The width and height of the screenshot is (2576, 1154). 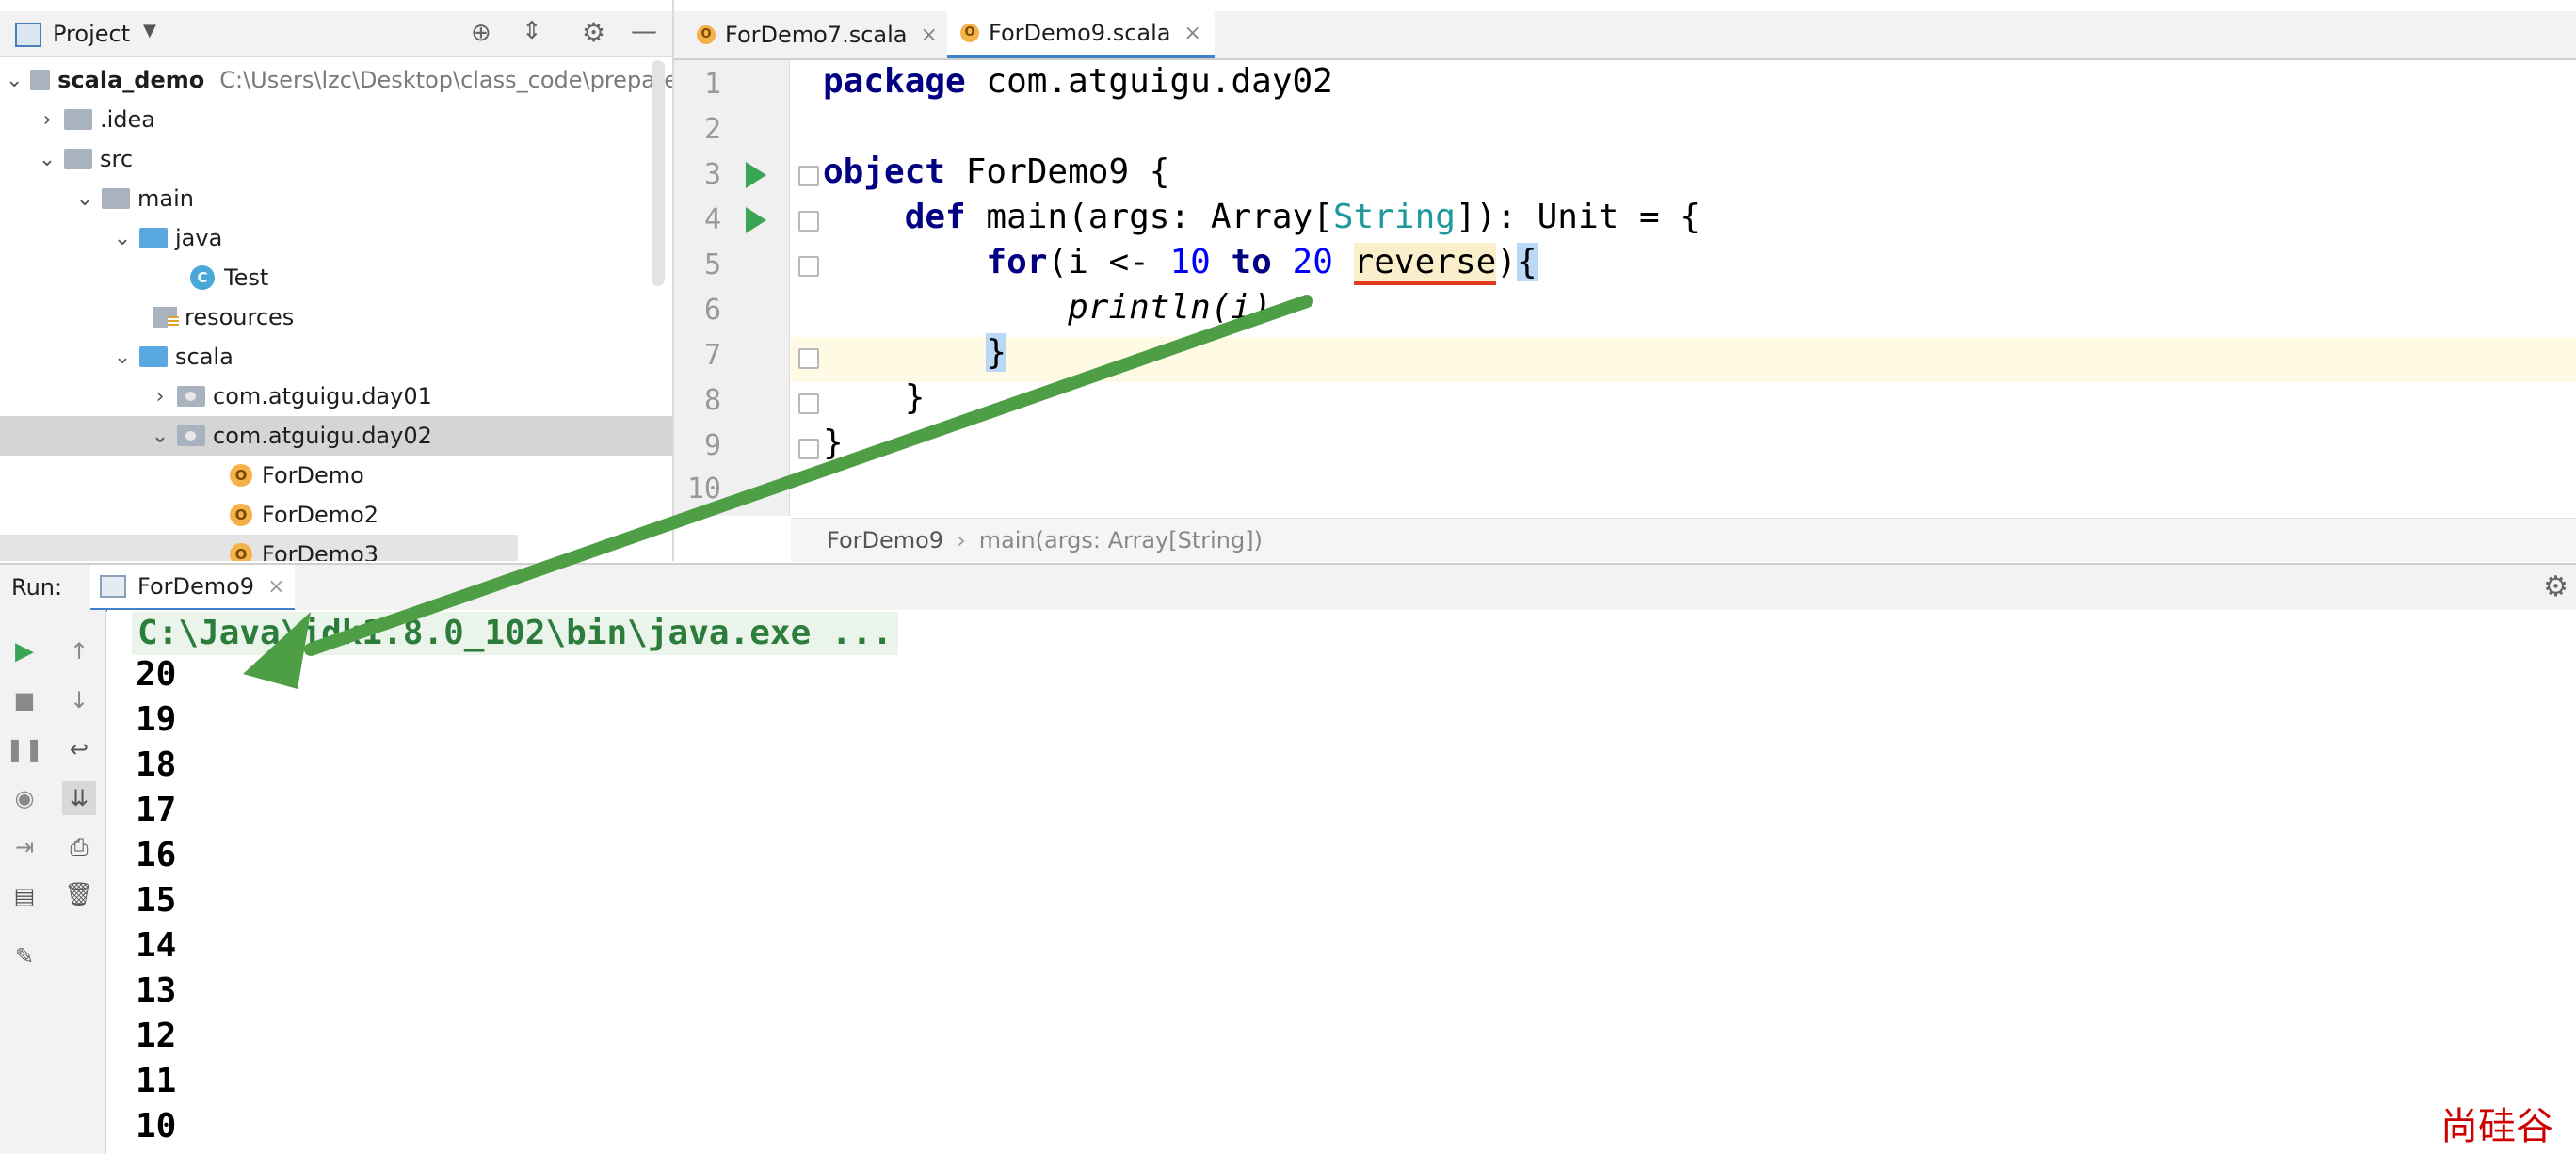 What do you see at coordinates (28, 35) in the screenshot?
I see `project-view-icon` at bounding box center [28, 35].